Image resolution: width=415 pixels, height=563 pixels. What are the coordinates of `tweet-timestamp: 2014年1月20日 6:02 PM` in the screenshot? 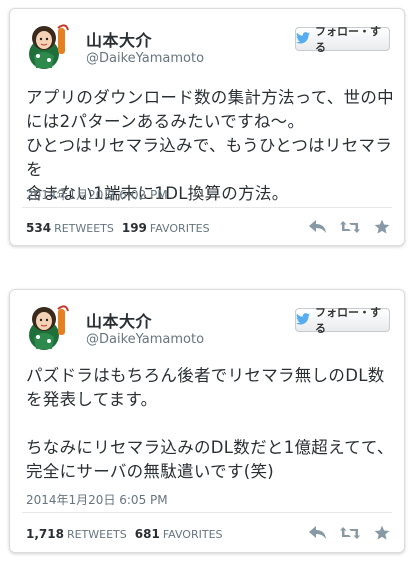 It's located at (97, 194).